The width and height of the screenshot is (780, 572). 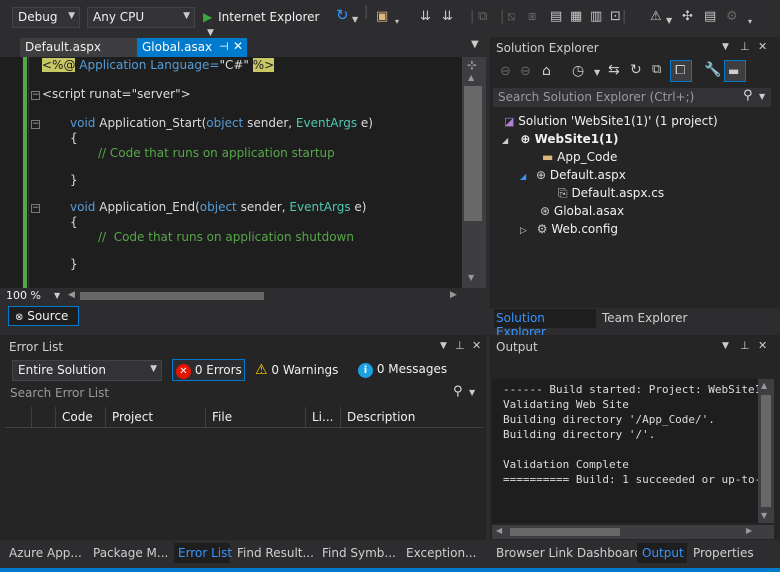 What do you see at coordinates (532, 17) in the screenshot?
I see `uncomment-icon: ⧆` at bounding box center [532, 17].